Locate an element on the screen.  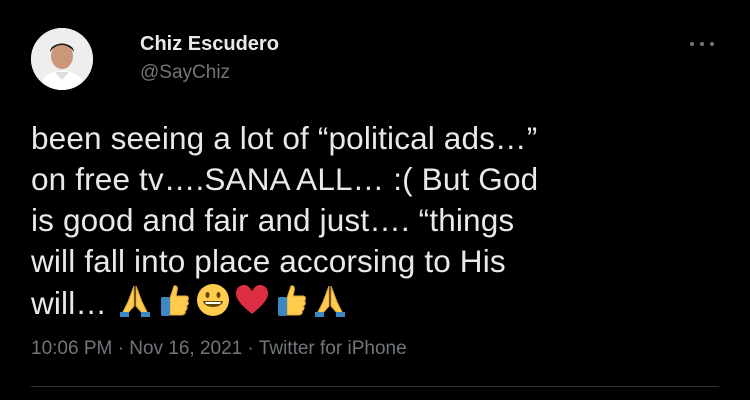
tweet-text-line: on free tv….SANA ALL… :( But God is located at coordinates (285, 179).